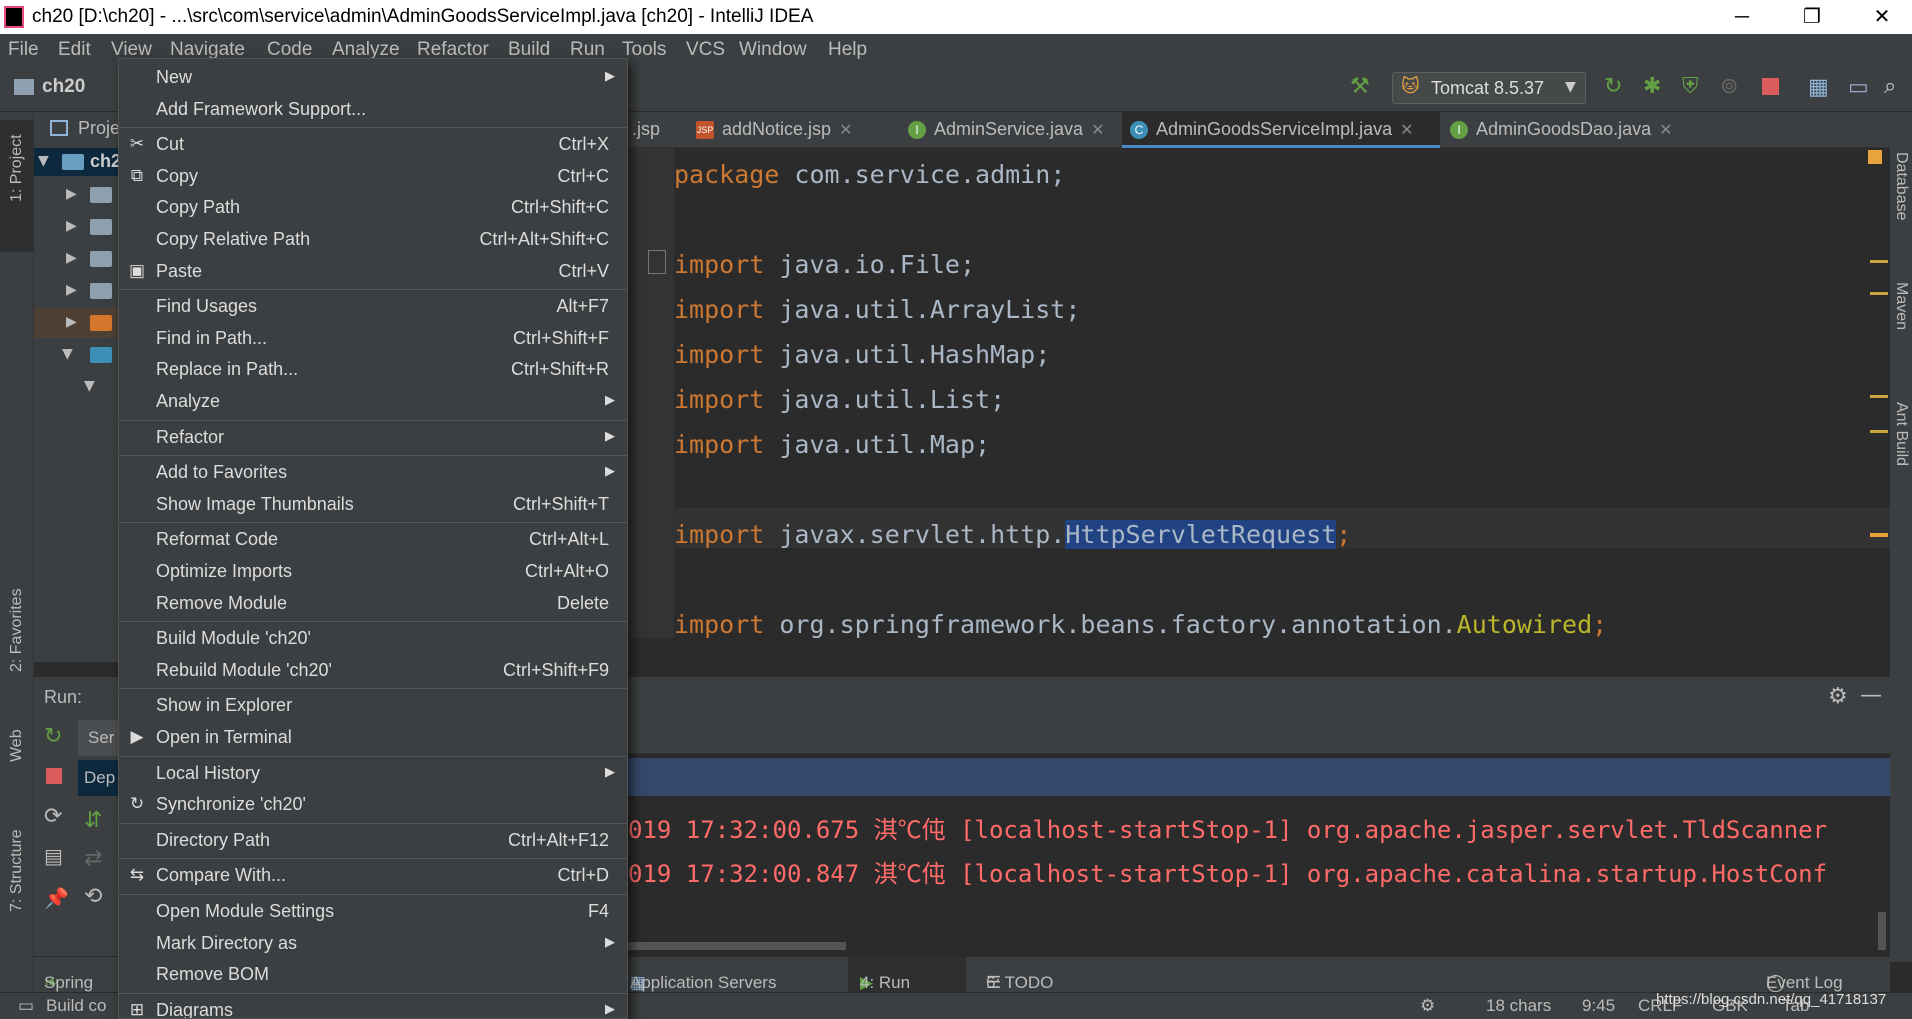 This screenshot has height=1019, width=1912. Describe the element at coordinates (373, 78) in the screenshot. I see `menu-item-new: New ▶` at that location.